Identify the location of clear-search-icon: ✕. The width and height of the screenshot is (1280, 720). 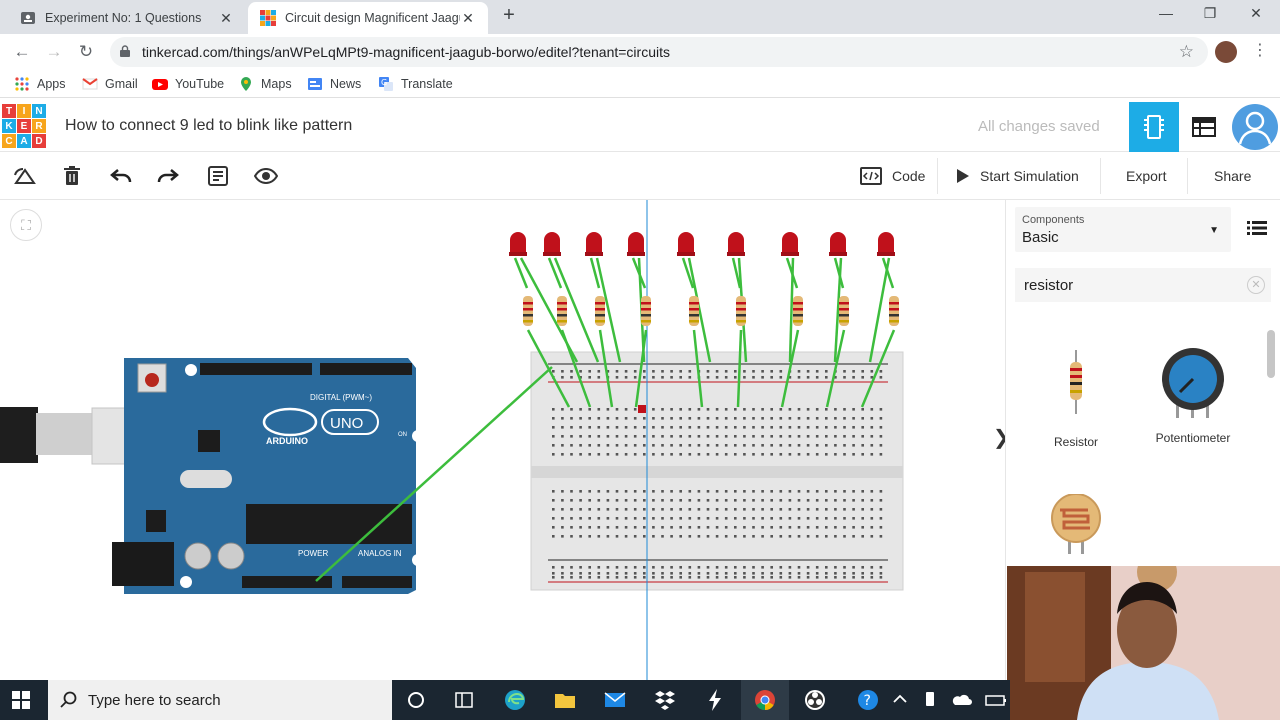
(1256, 285).